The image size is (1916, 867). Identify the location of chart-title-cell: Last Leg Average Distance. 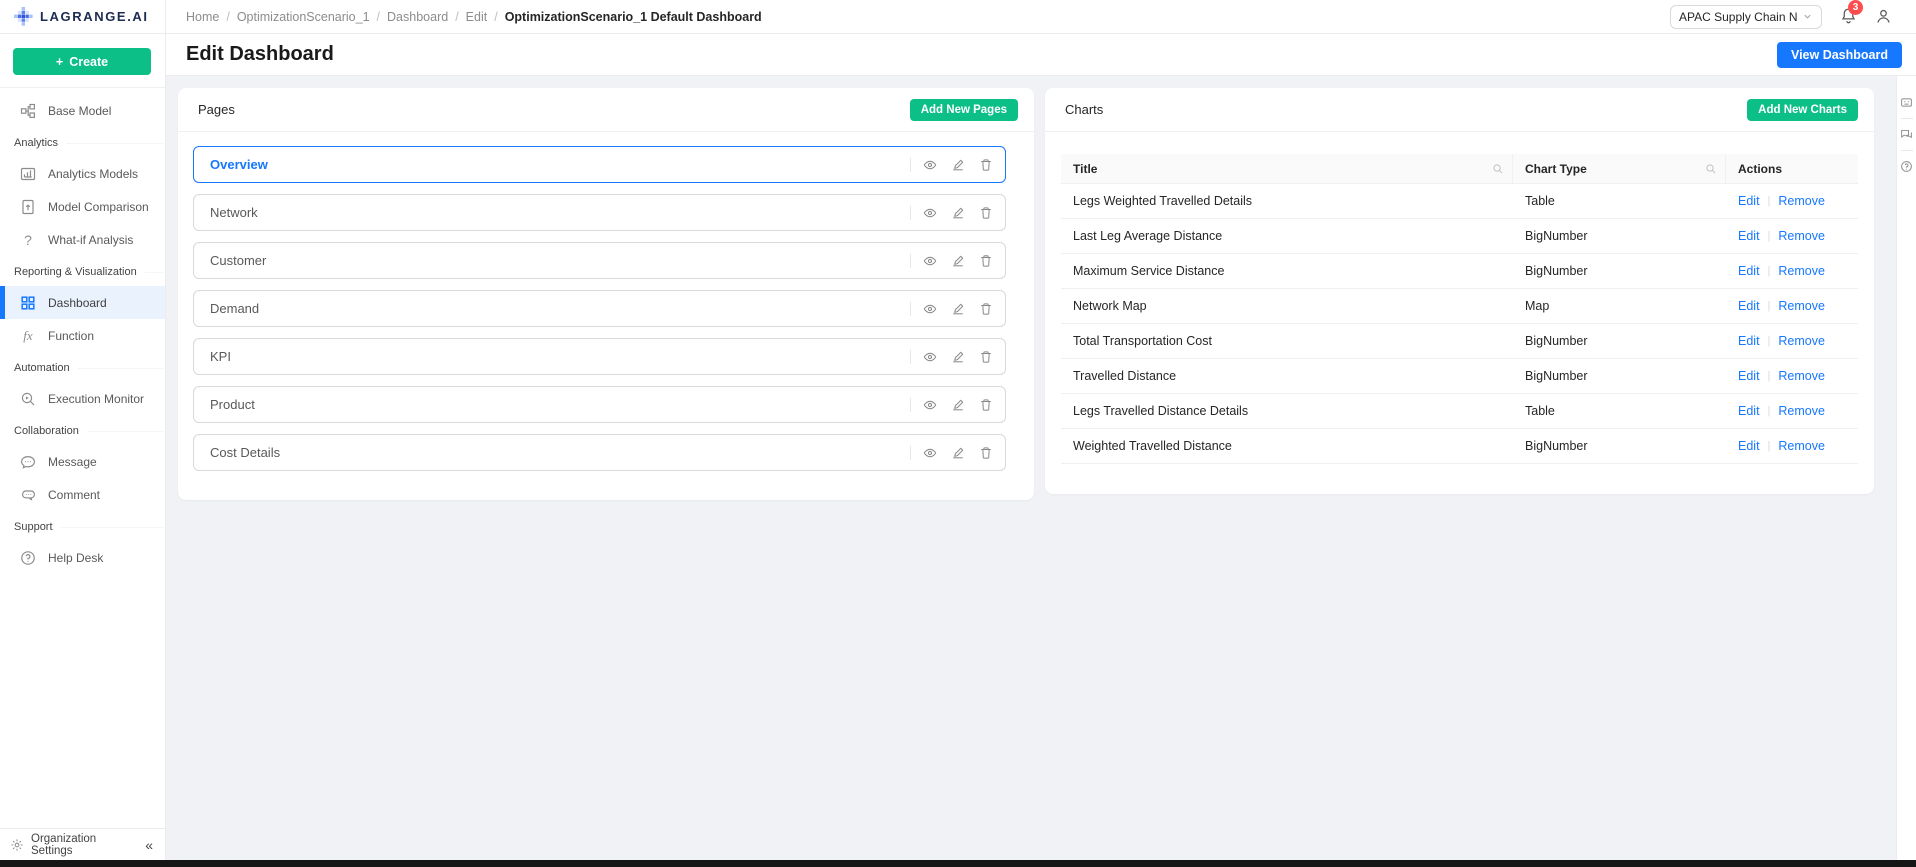
(1148, 236).